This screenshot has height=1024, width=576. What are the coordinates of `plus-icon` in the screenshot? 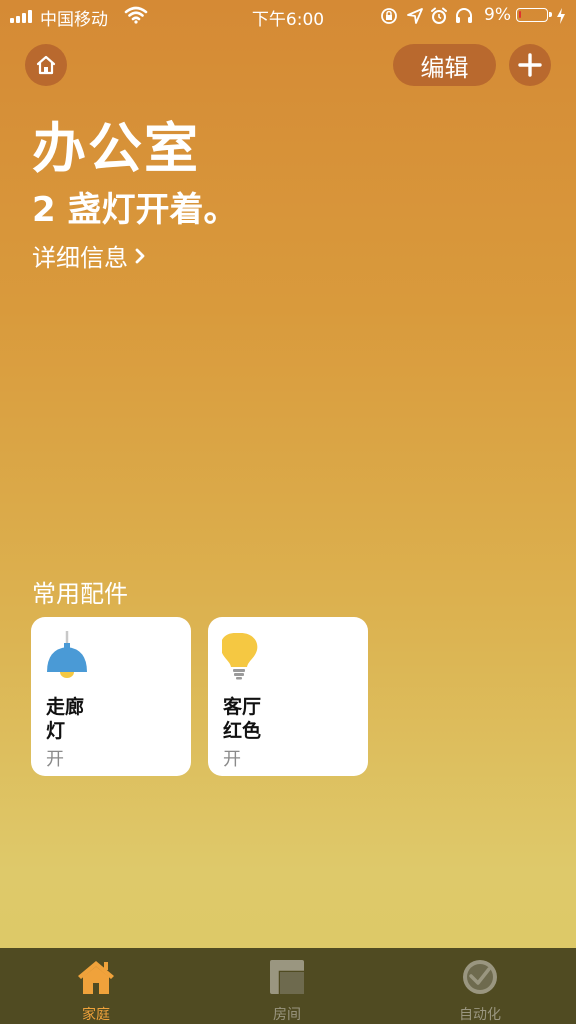 It's located at (530, 65).